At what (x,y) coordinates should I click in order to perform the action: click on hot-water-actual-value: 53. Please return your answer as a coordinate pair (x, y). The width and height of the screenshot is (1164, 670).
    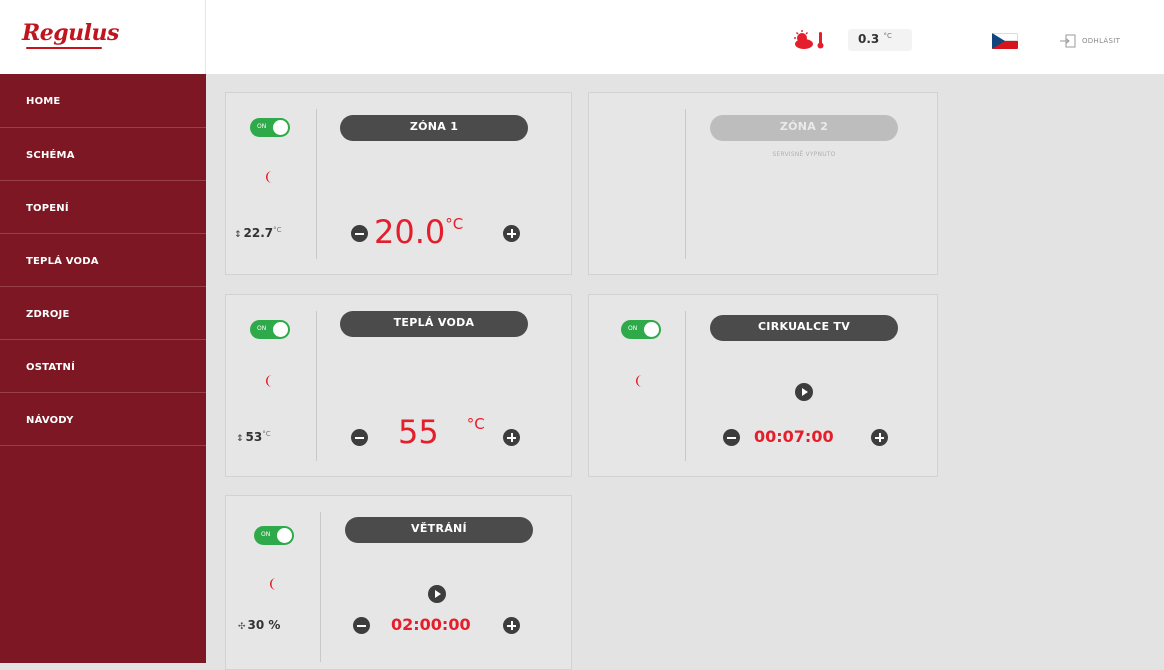
    Looking at the image, I should click on (254, 437).